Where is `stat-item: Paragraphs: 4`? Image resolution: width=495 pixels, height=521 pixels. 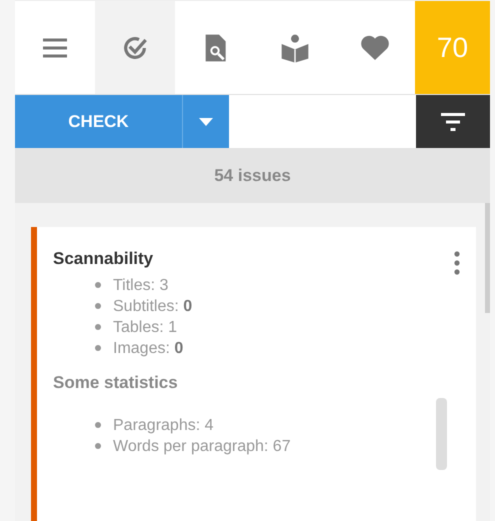
stat-item: Paragraphs: 4 is located at coordinates (163, 426).